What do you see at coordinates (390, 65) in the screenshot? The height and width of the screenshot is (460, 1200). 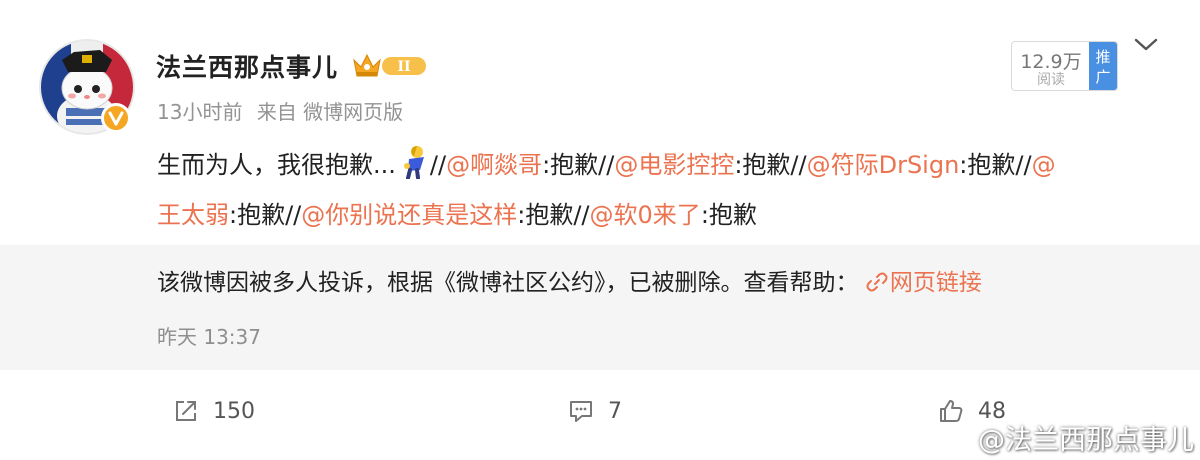 I see `crown-level-2-icon: II` at bounding box center [390, 65].